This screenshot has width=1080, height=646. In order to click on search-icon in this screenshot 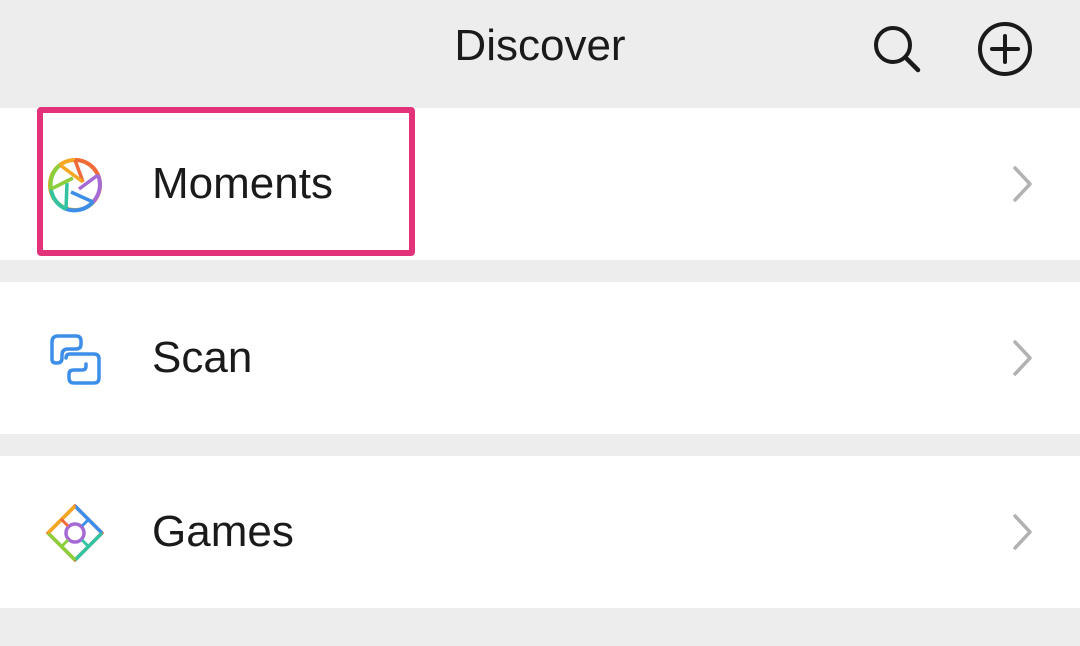, I will do `click(897, 49)`.